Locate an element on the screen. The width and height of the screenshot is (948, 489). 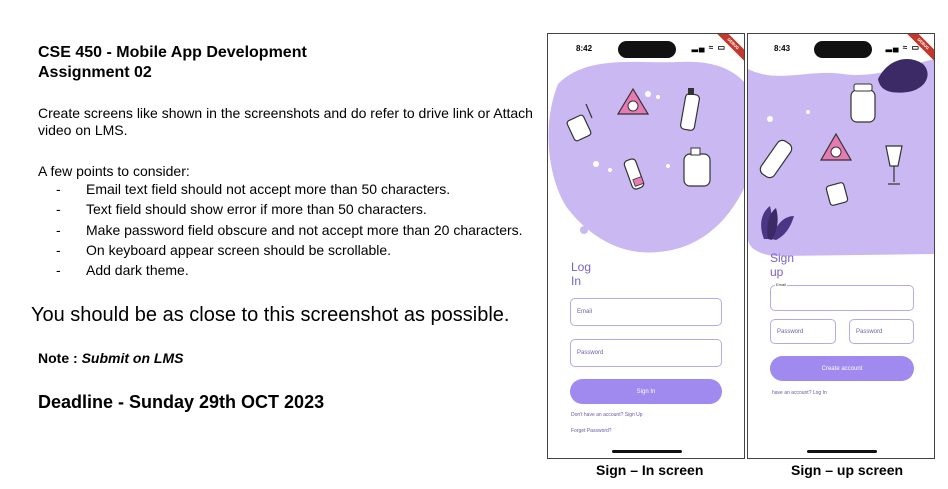
login-caption: Sign – In screen is located at coordinates (650, 470).